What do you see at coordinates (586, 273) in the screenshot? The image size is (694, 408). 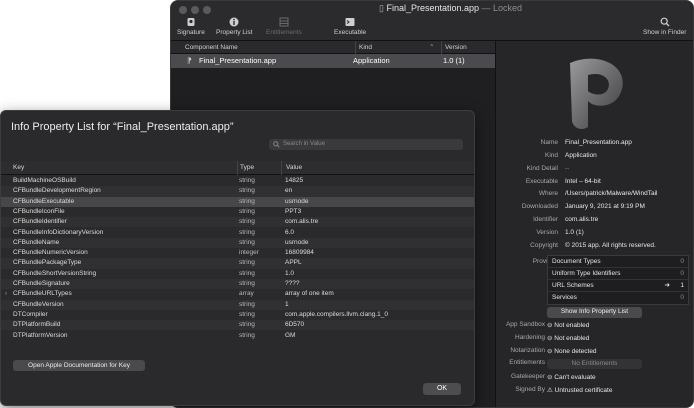 I see `provides-item-name: Uniform Type Identifiers` at bounding box center [586, 273].